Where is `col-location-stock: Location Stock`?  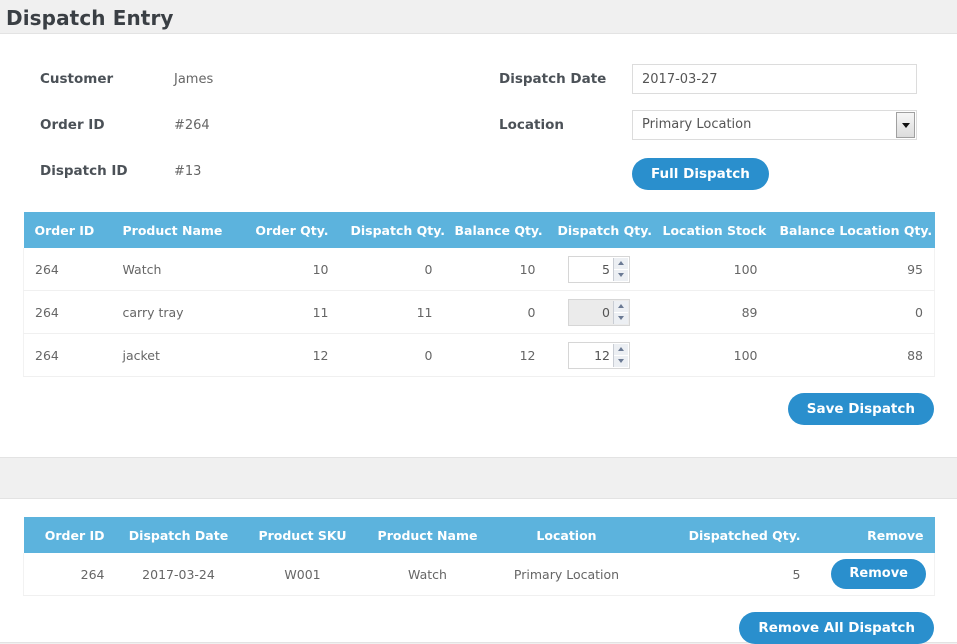
col-location-stock: Location Stock is located at coordinates (710, 230).